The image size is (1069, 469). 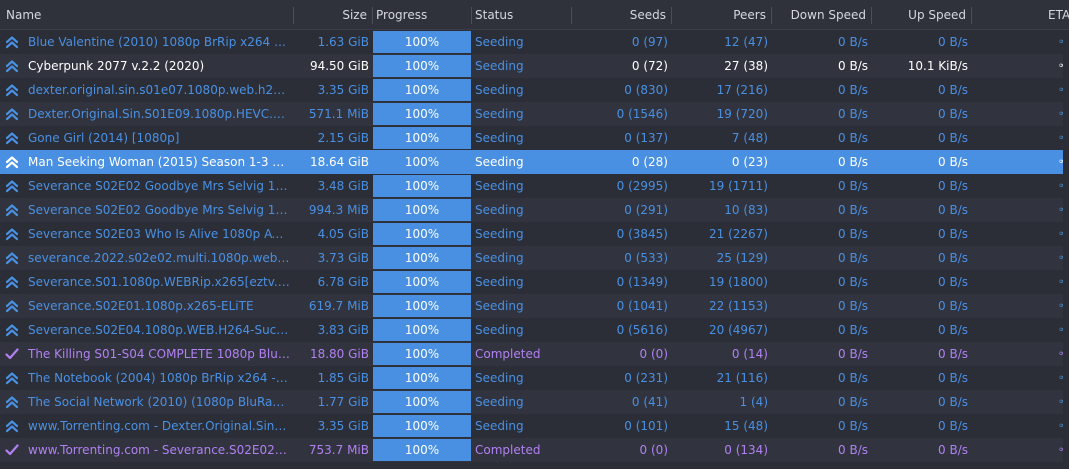 What do you see at coordinates (646, 90) in the screenshot?
I see `torrent-seeds: 0 (830)` at bounding box center [646, 90].